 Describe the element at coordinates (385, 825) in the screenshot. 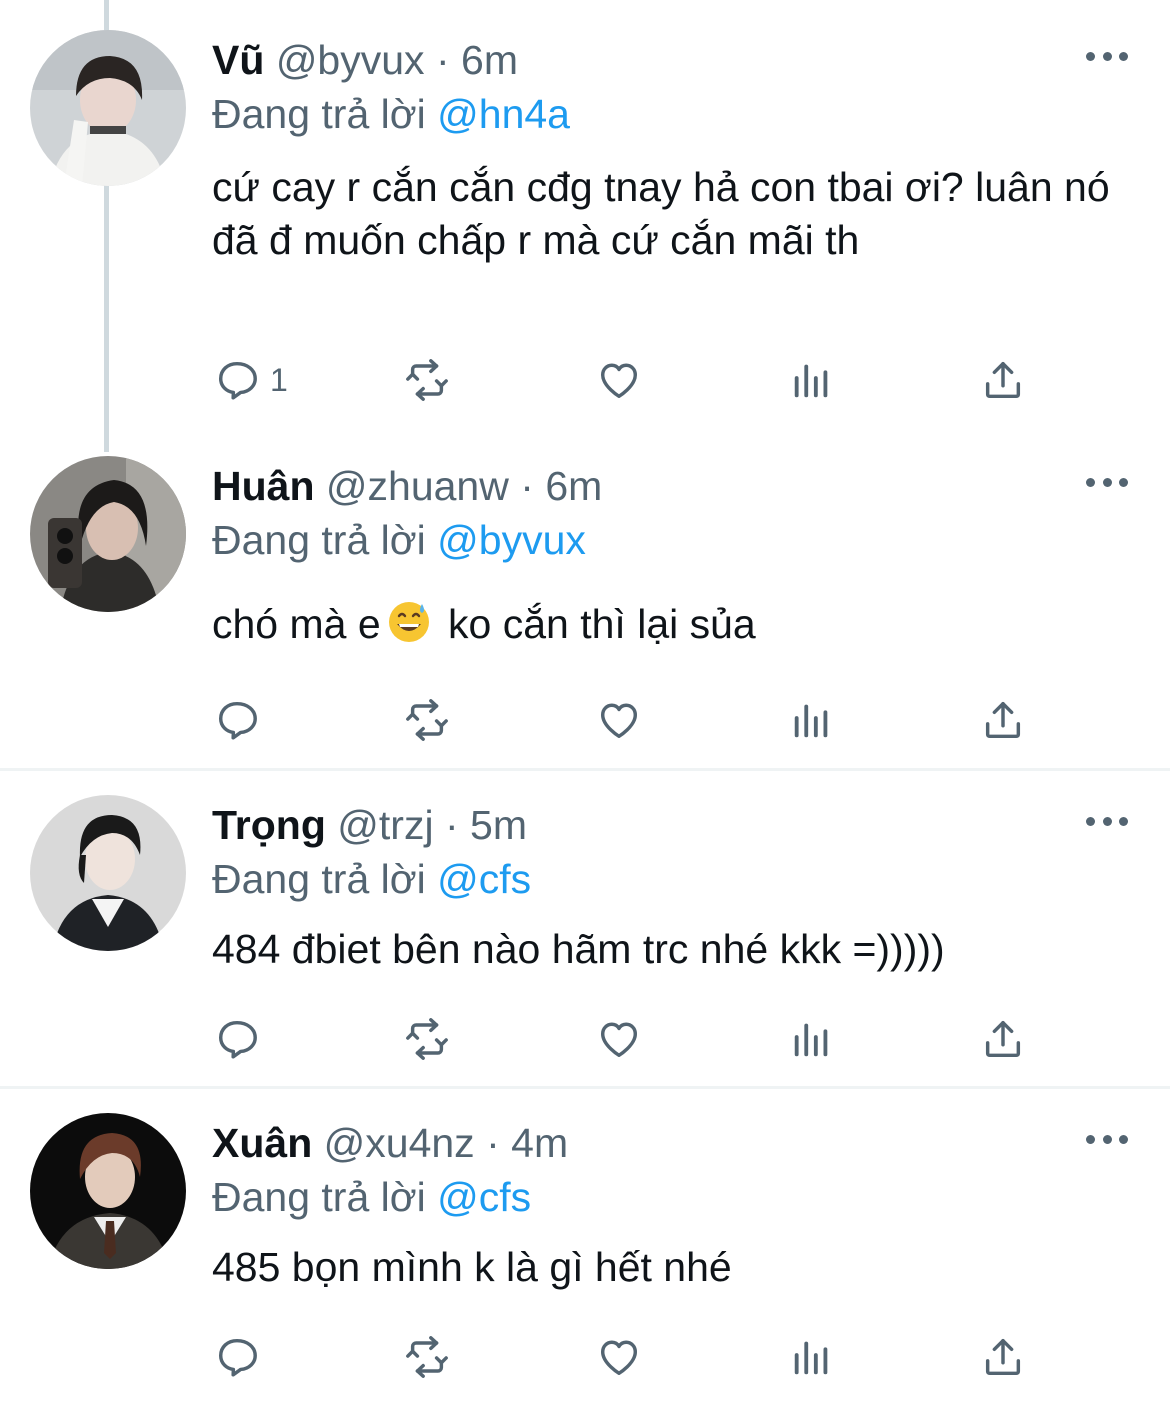

I see `username-handle: @trzj` at that location.